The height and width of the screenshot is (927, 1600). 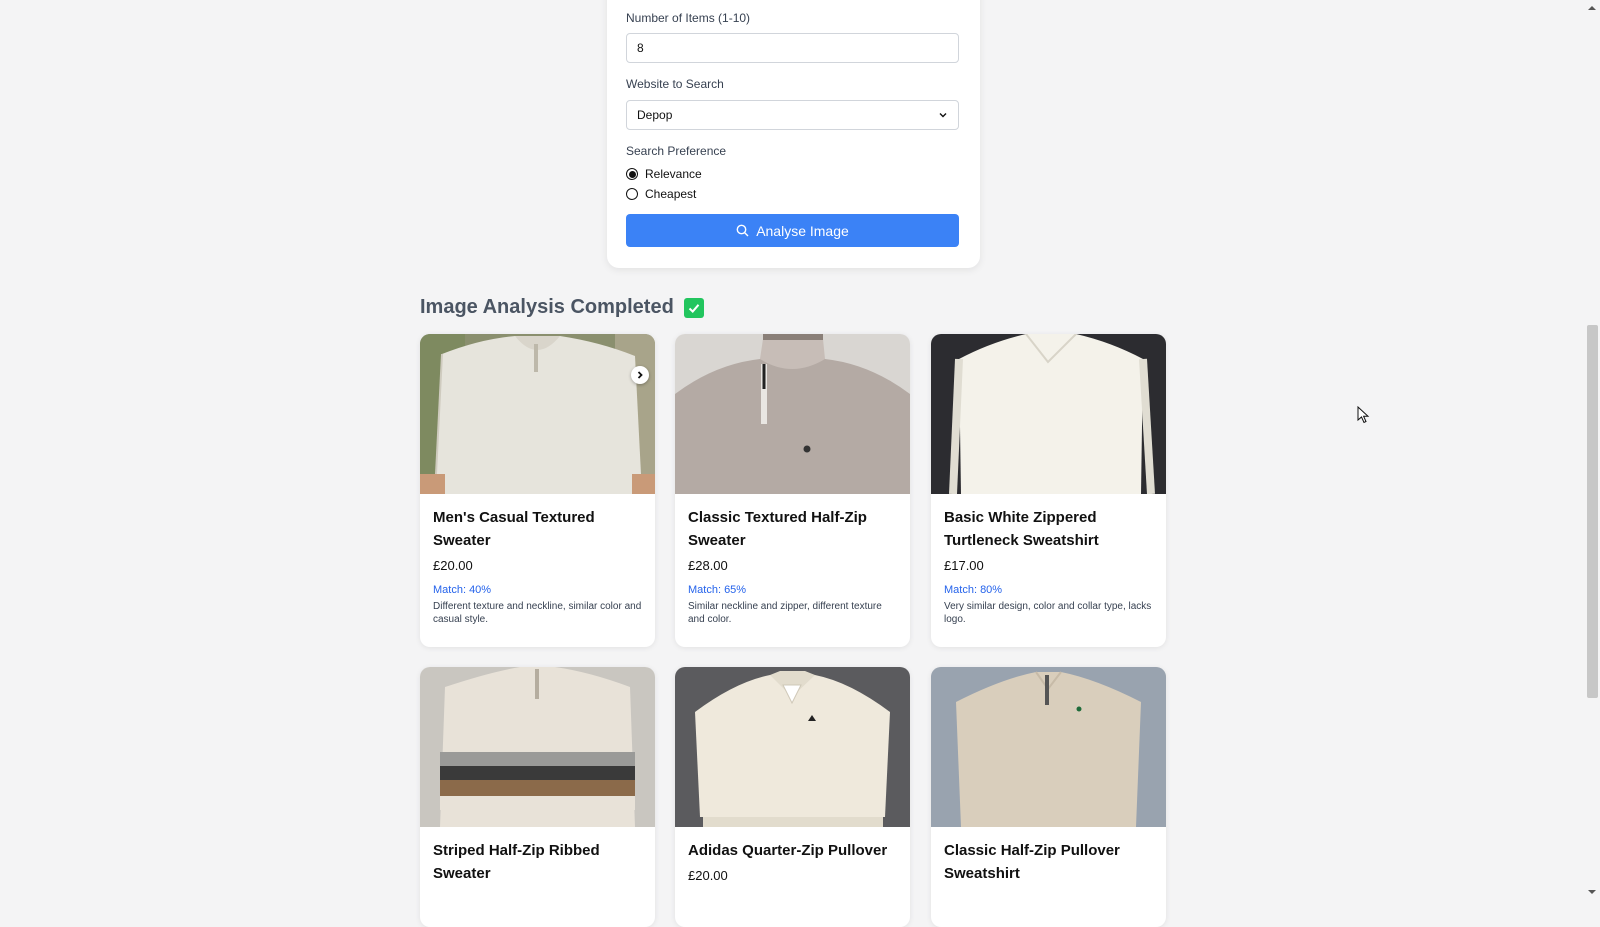 I want to click on analyse-button-label: Analyse Image, so click(x=802, y=230).